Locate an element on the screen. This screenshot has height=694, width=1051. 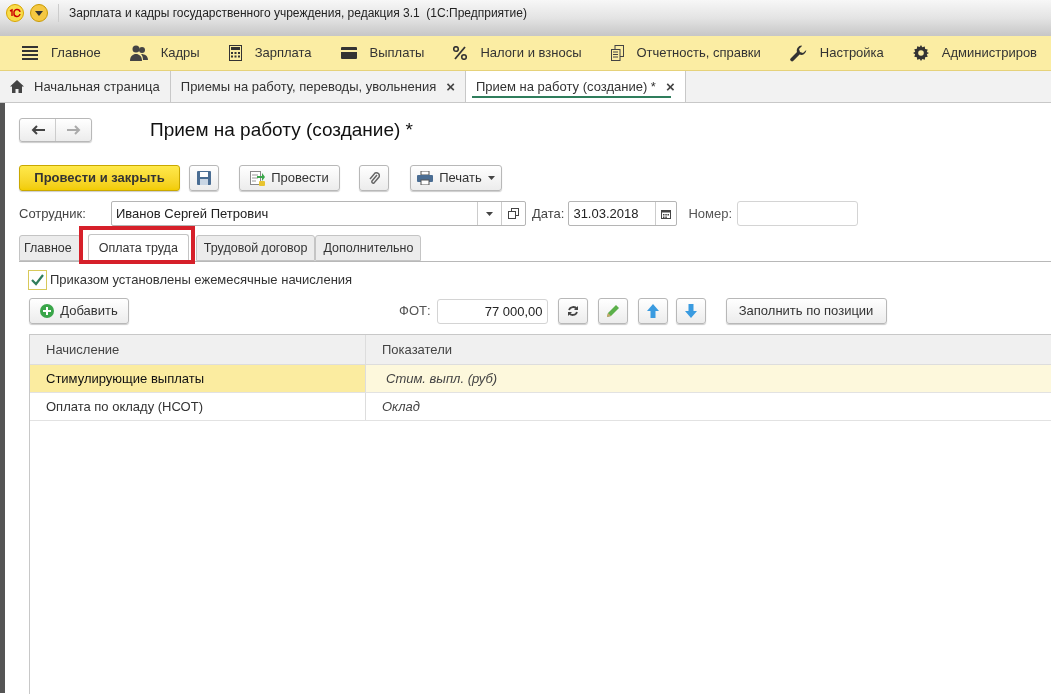
printer-icon is located at coordinates (425, 178).